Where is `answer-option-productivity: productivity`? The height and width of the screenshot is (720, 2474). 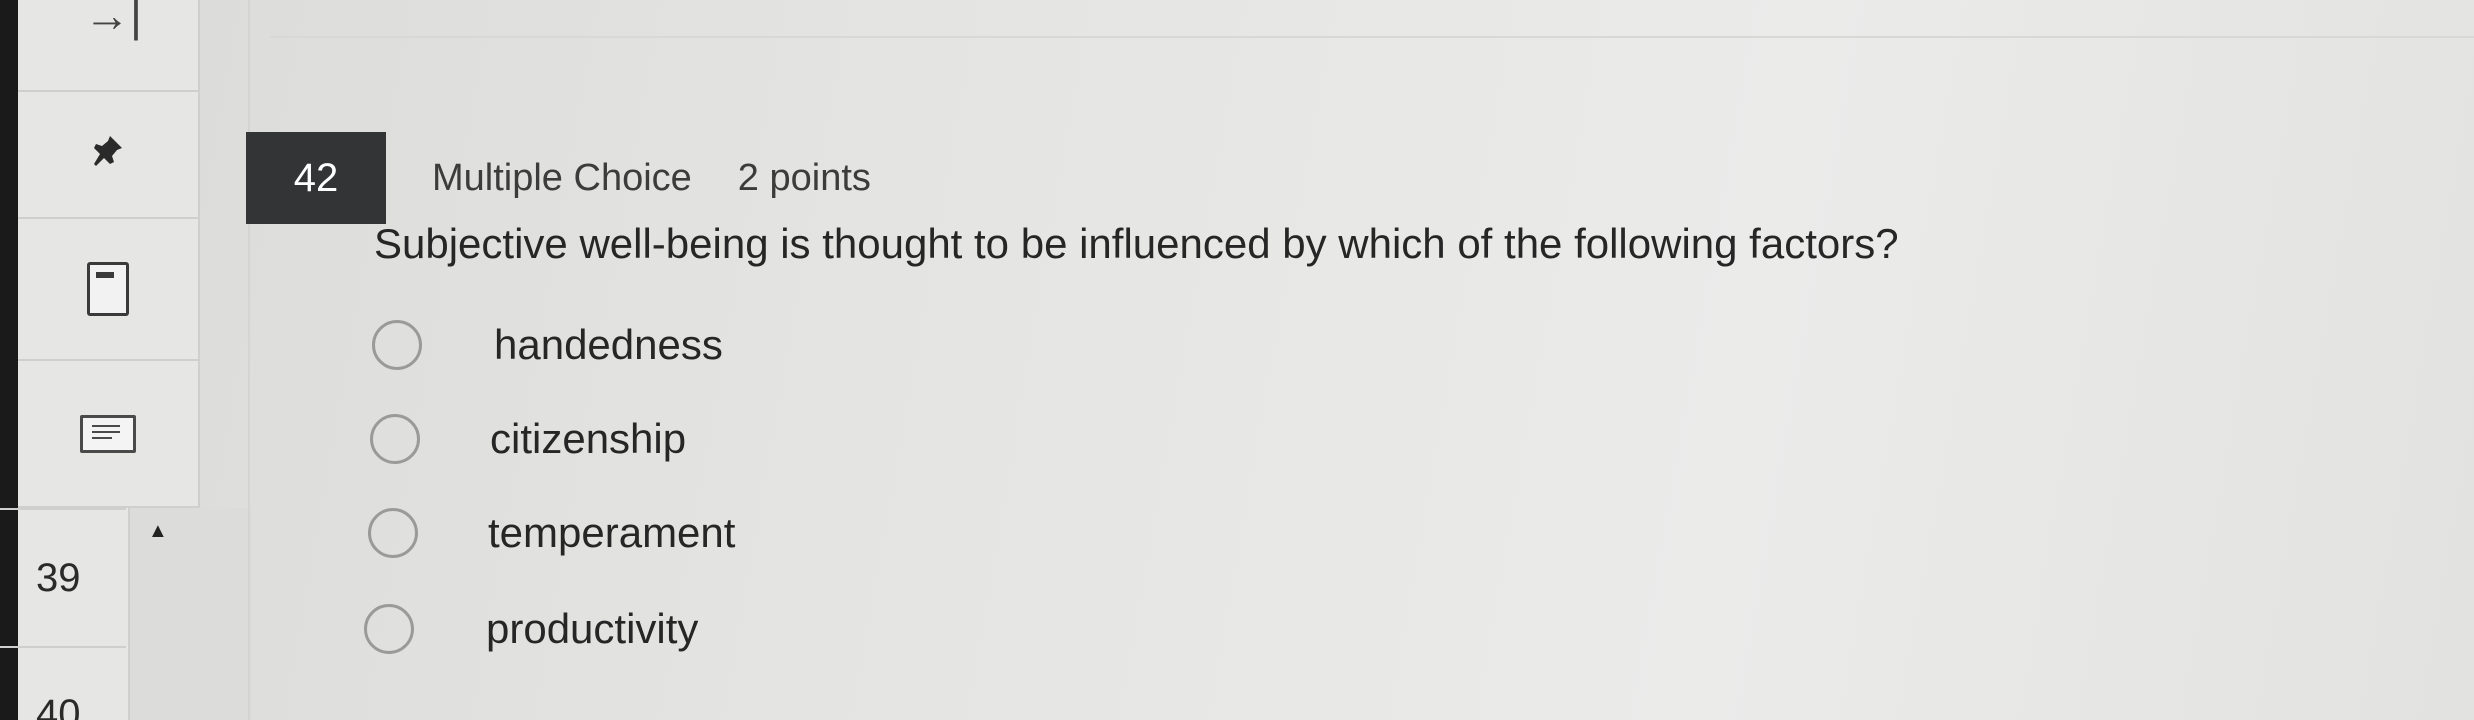
answer-option-productivity: productivity is located at coordinates (531, 629).